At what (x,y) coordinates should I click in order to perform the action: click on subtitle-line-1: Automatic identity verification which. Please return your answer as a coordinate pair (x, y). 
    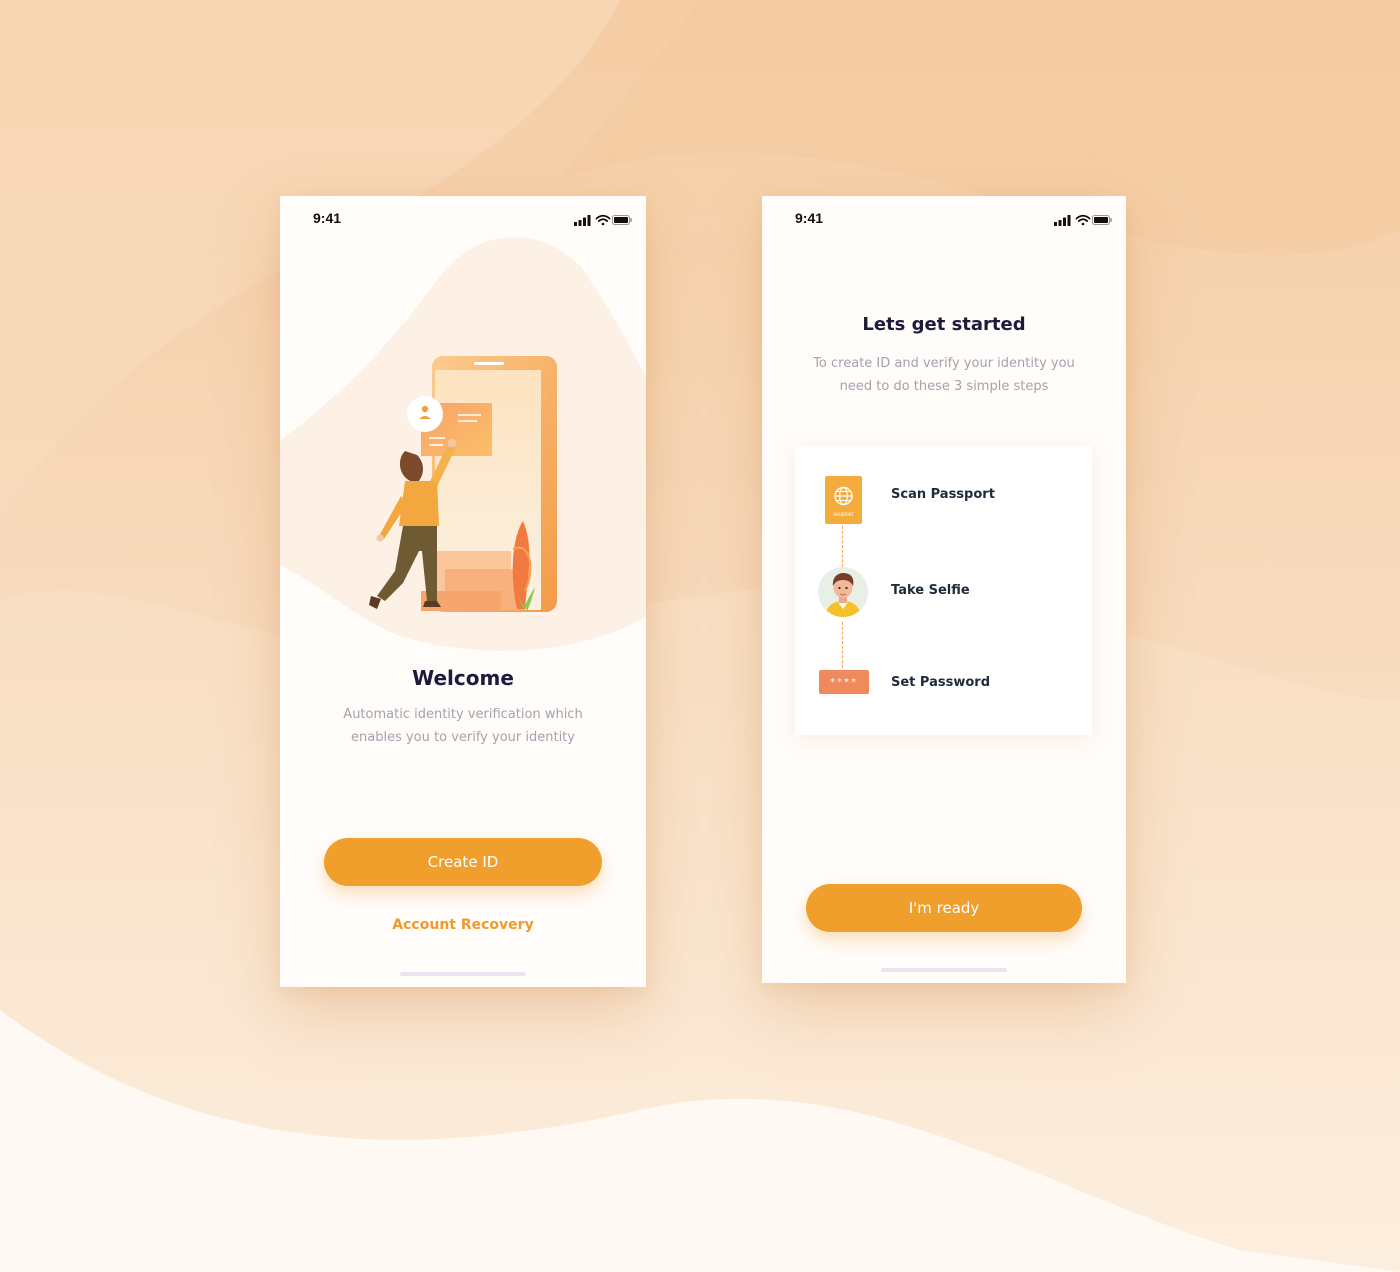
    Looking at the image, I should click on (463, 714).